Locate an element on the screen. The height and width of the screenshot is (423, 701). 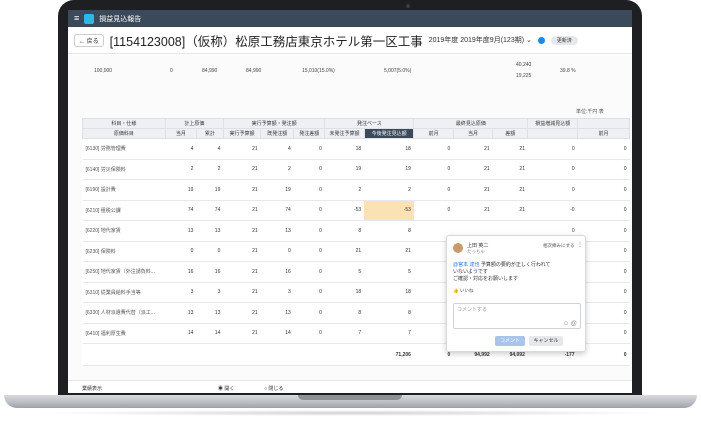
emoji-icon: ☺ @ is located at coordinates (570, 324).